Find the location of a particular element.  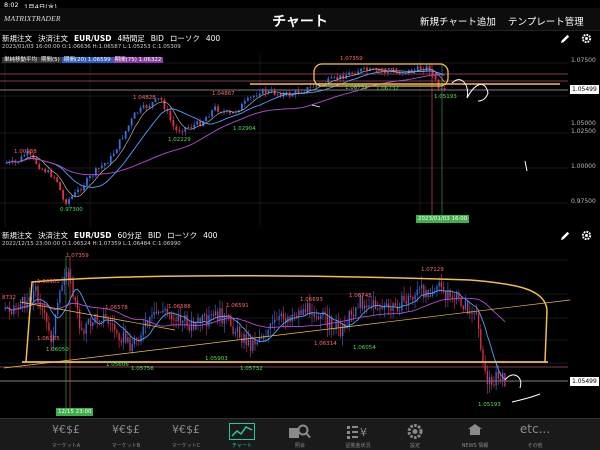

tab-settings: 設定 is located at coordinates (415, 434).